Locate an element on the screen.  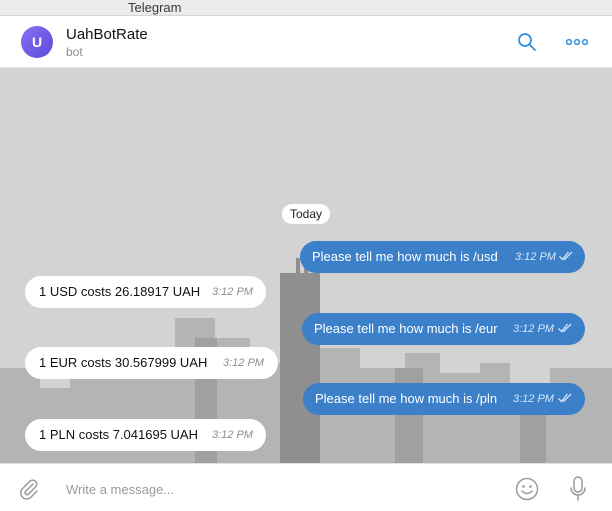
message-incoming: 1 EUR costs 30.567999 UAH 3:12 PM is located at coordinates (151, 363).